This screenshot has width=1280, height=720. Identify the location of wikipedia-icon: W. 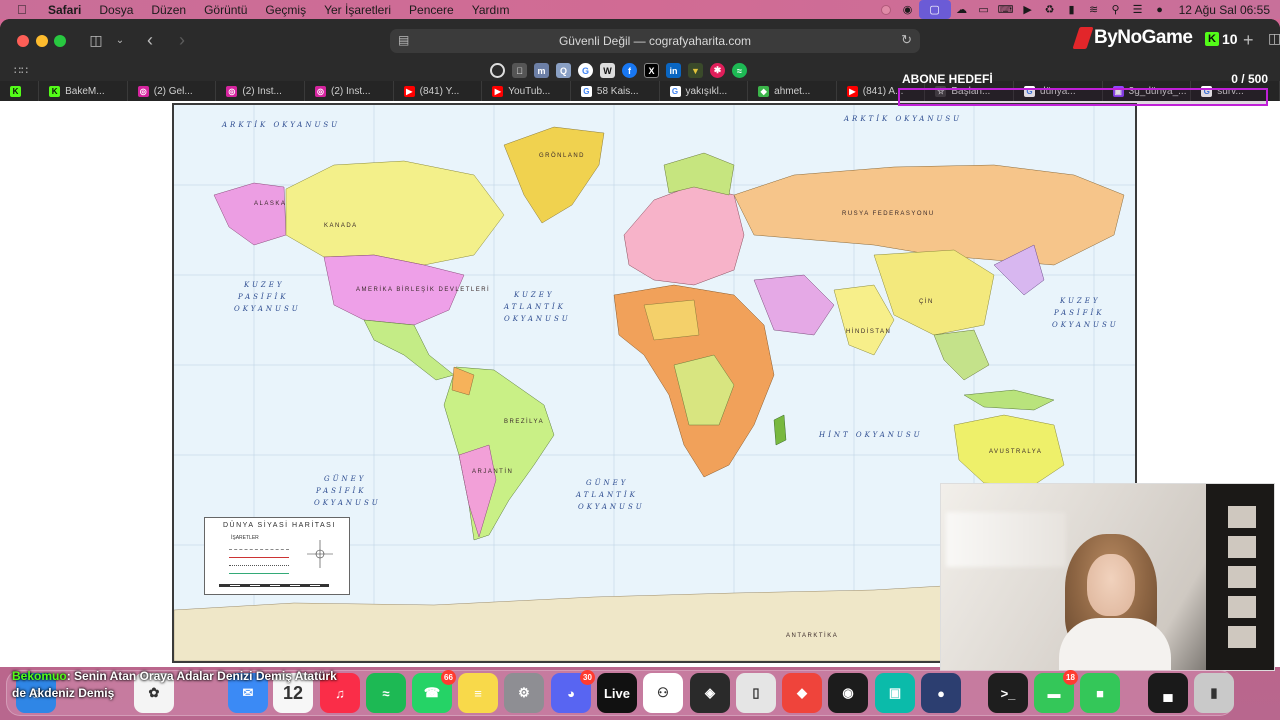
(607, 70).